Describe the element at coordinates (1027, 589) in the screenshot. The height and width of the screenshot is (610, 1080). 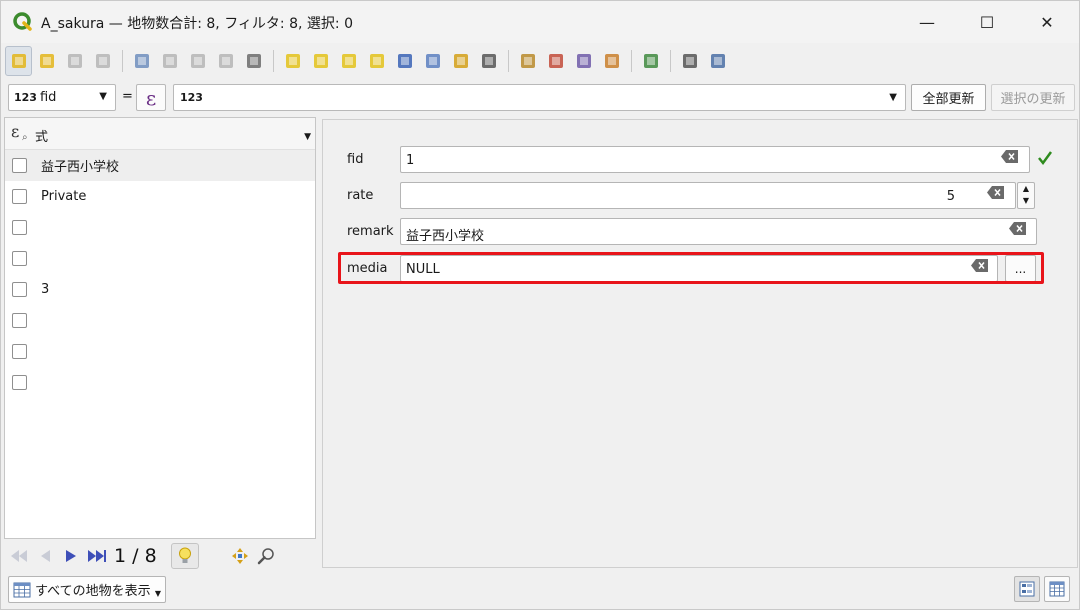
I see `form-view-button` at that location.